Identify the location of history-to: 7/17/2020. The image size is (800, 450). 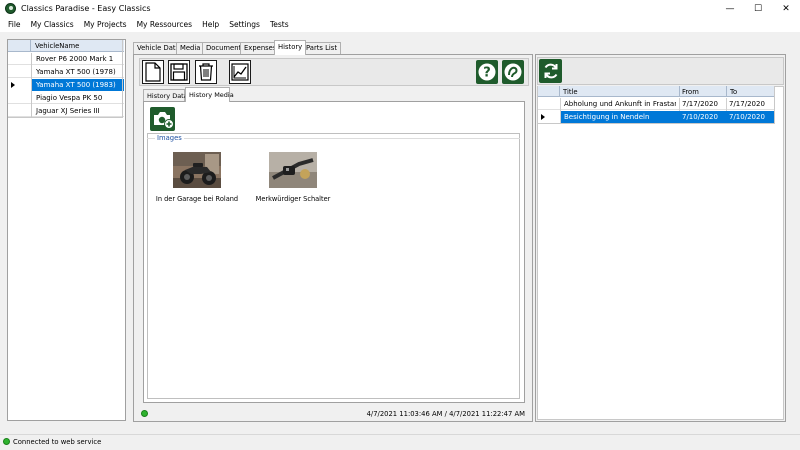
(747, 104).